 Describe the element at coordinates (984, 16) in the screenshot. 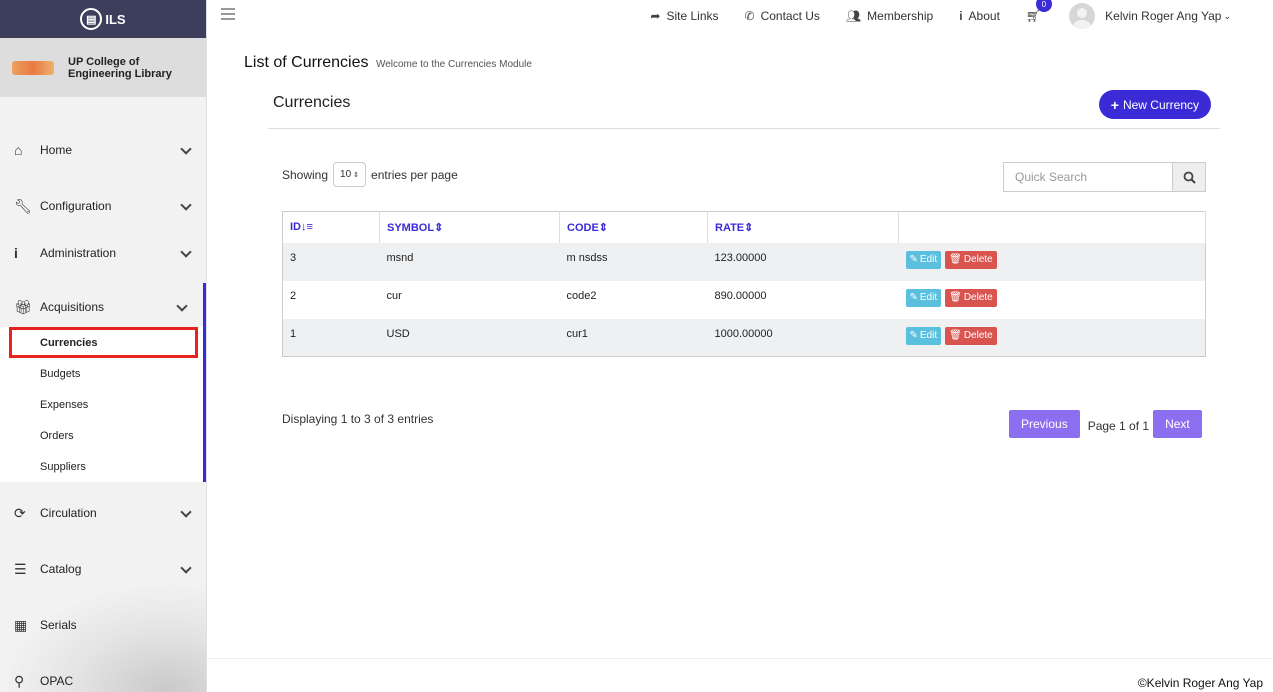

I see `about-label: About` at that location.